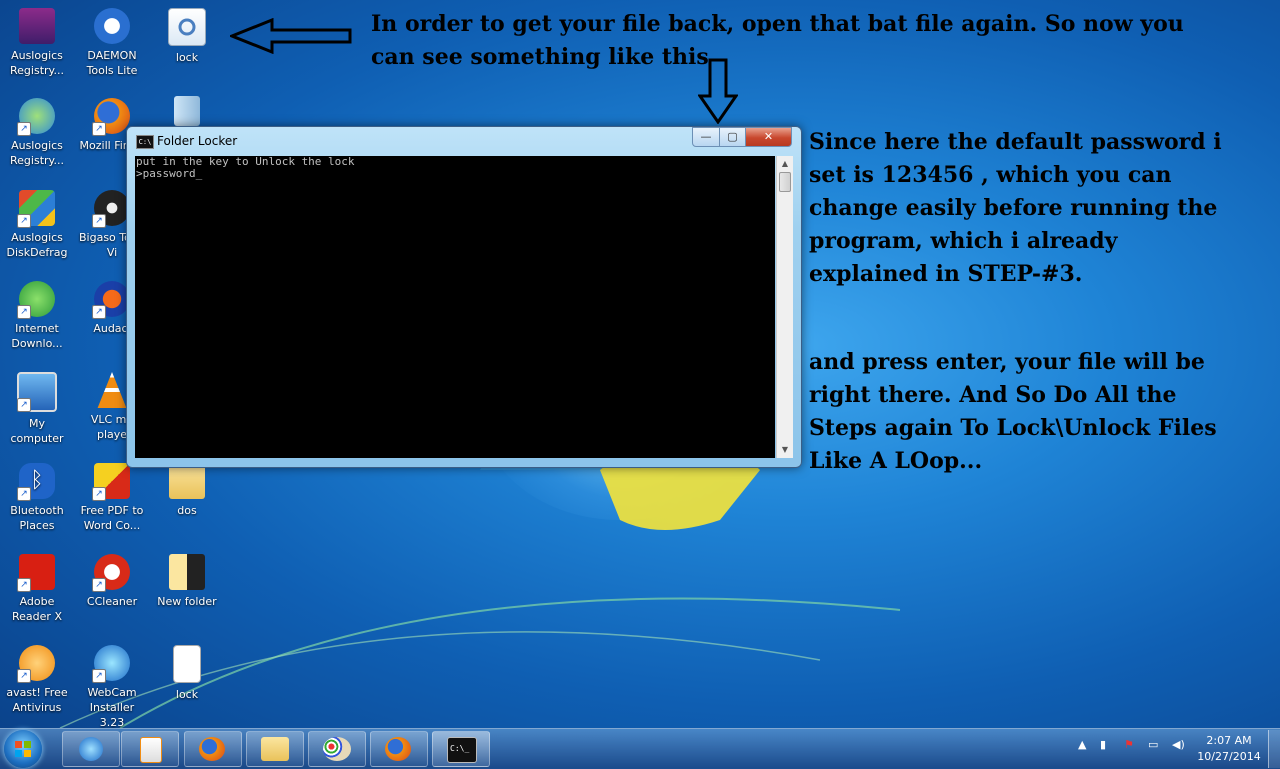 The width and height of the screenshot is (1280, 769). I want to click on computer-icon: ↗, so click(37, 392).